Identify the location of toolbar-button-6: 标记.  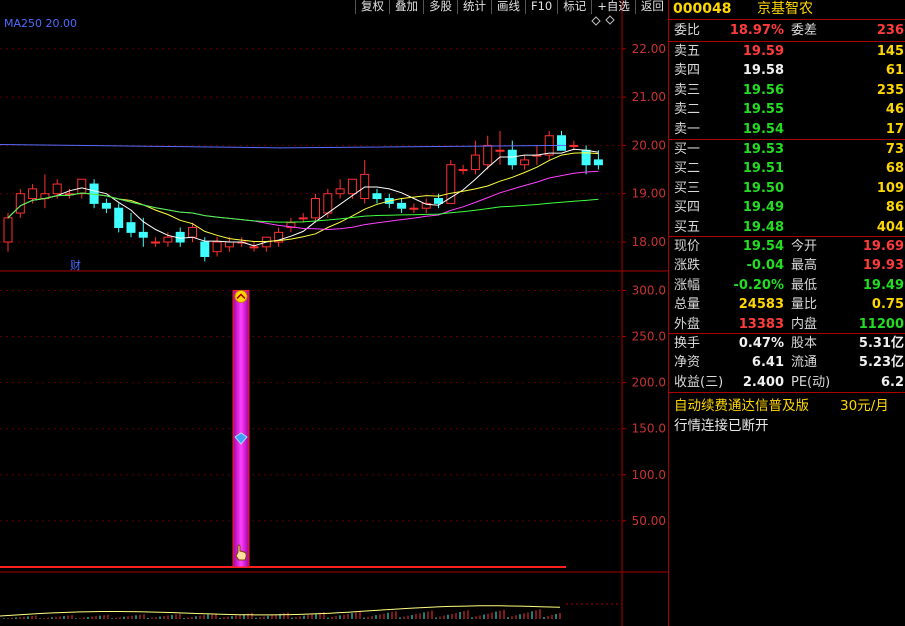
(574, 7).